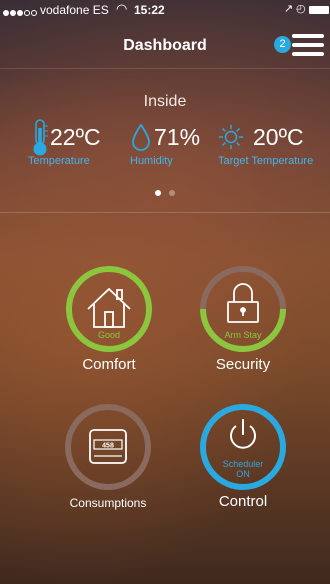  I want to click on house-icon, so click(109, 307).